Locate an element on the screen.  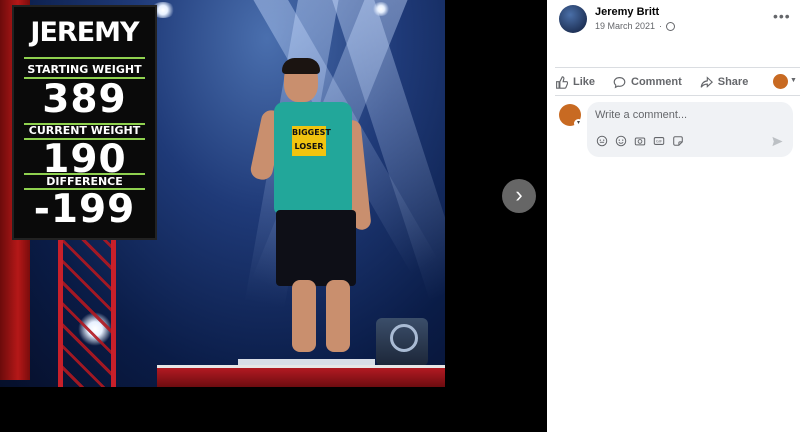
share-button: Share is located at coordinates (724, 82).